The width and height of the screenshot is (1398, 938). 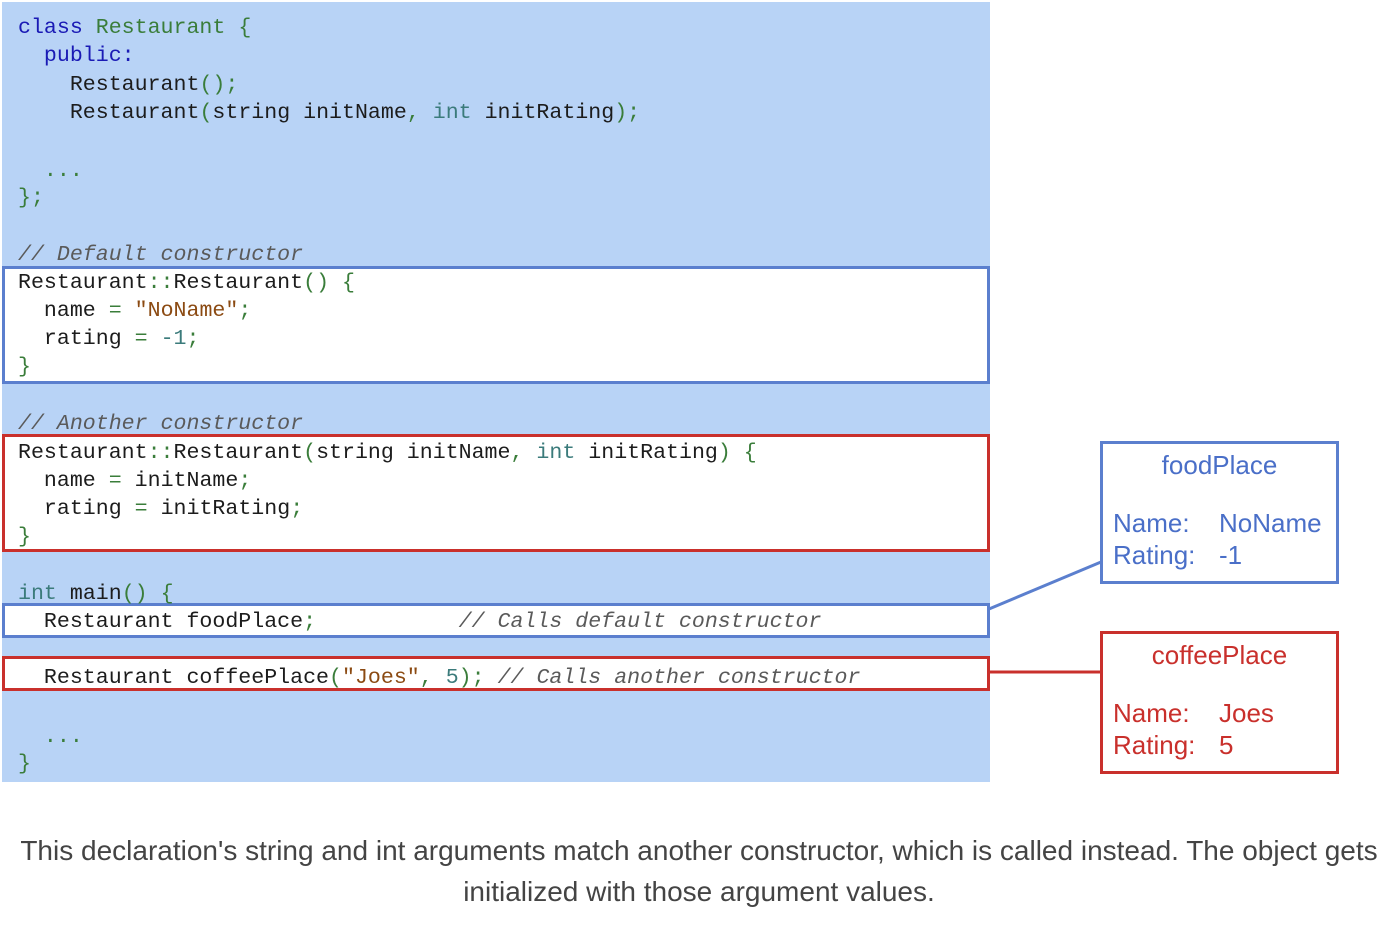 What do you see at coordinates (1219, 465) in the screenshot?
I see `object-title: foodPlace` at bounding box center [1219, 465].